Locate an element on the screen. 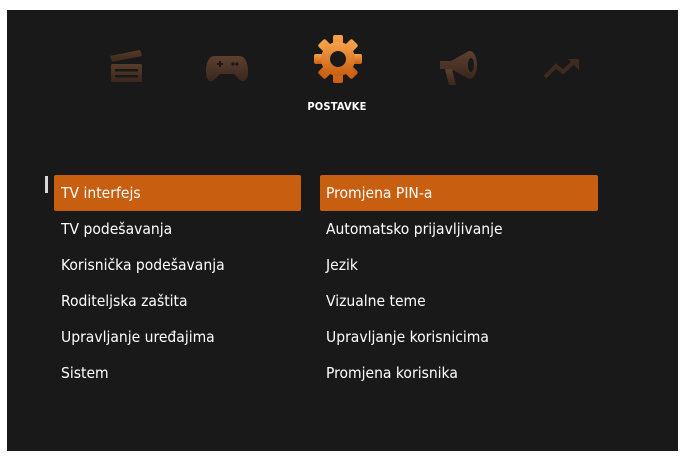  option-promjena-korisnika: Promjena korisnika is located at coordinates (459, 373).